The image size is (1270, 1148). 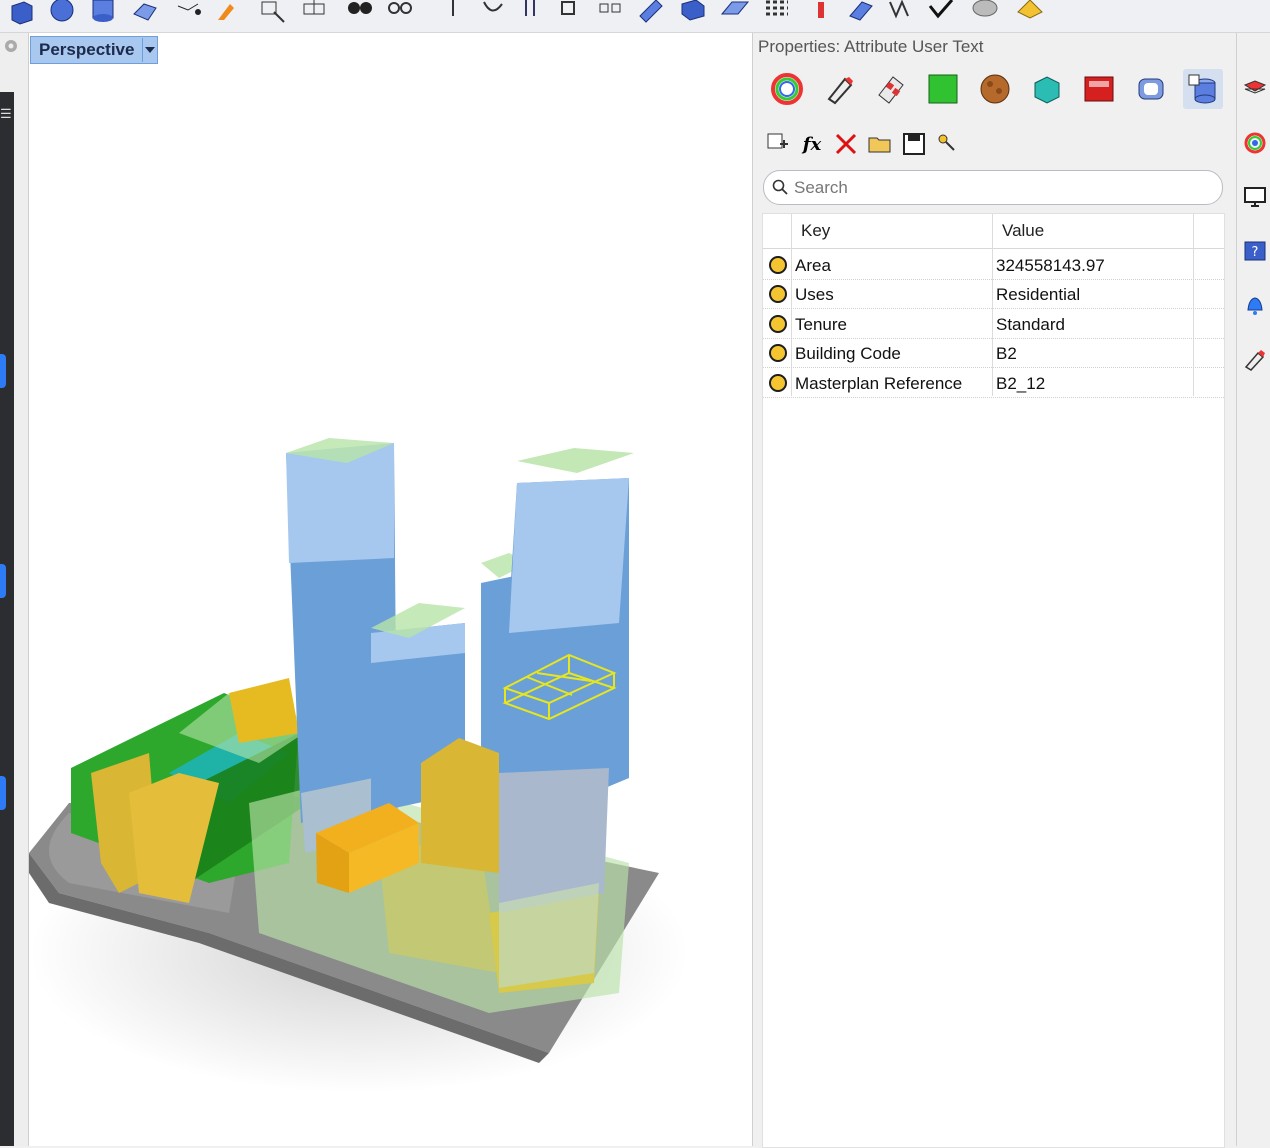 I want to click on menu-icon: ☰, so click(x=6, y=114).